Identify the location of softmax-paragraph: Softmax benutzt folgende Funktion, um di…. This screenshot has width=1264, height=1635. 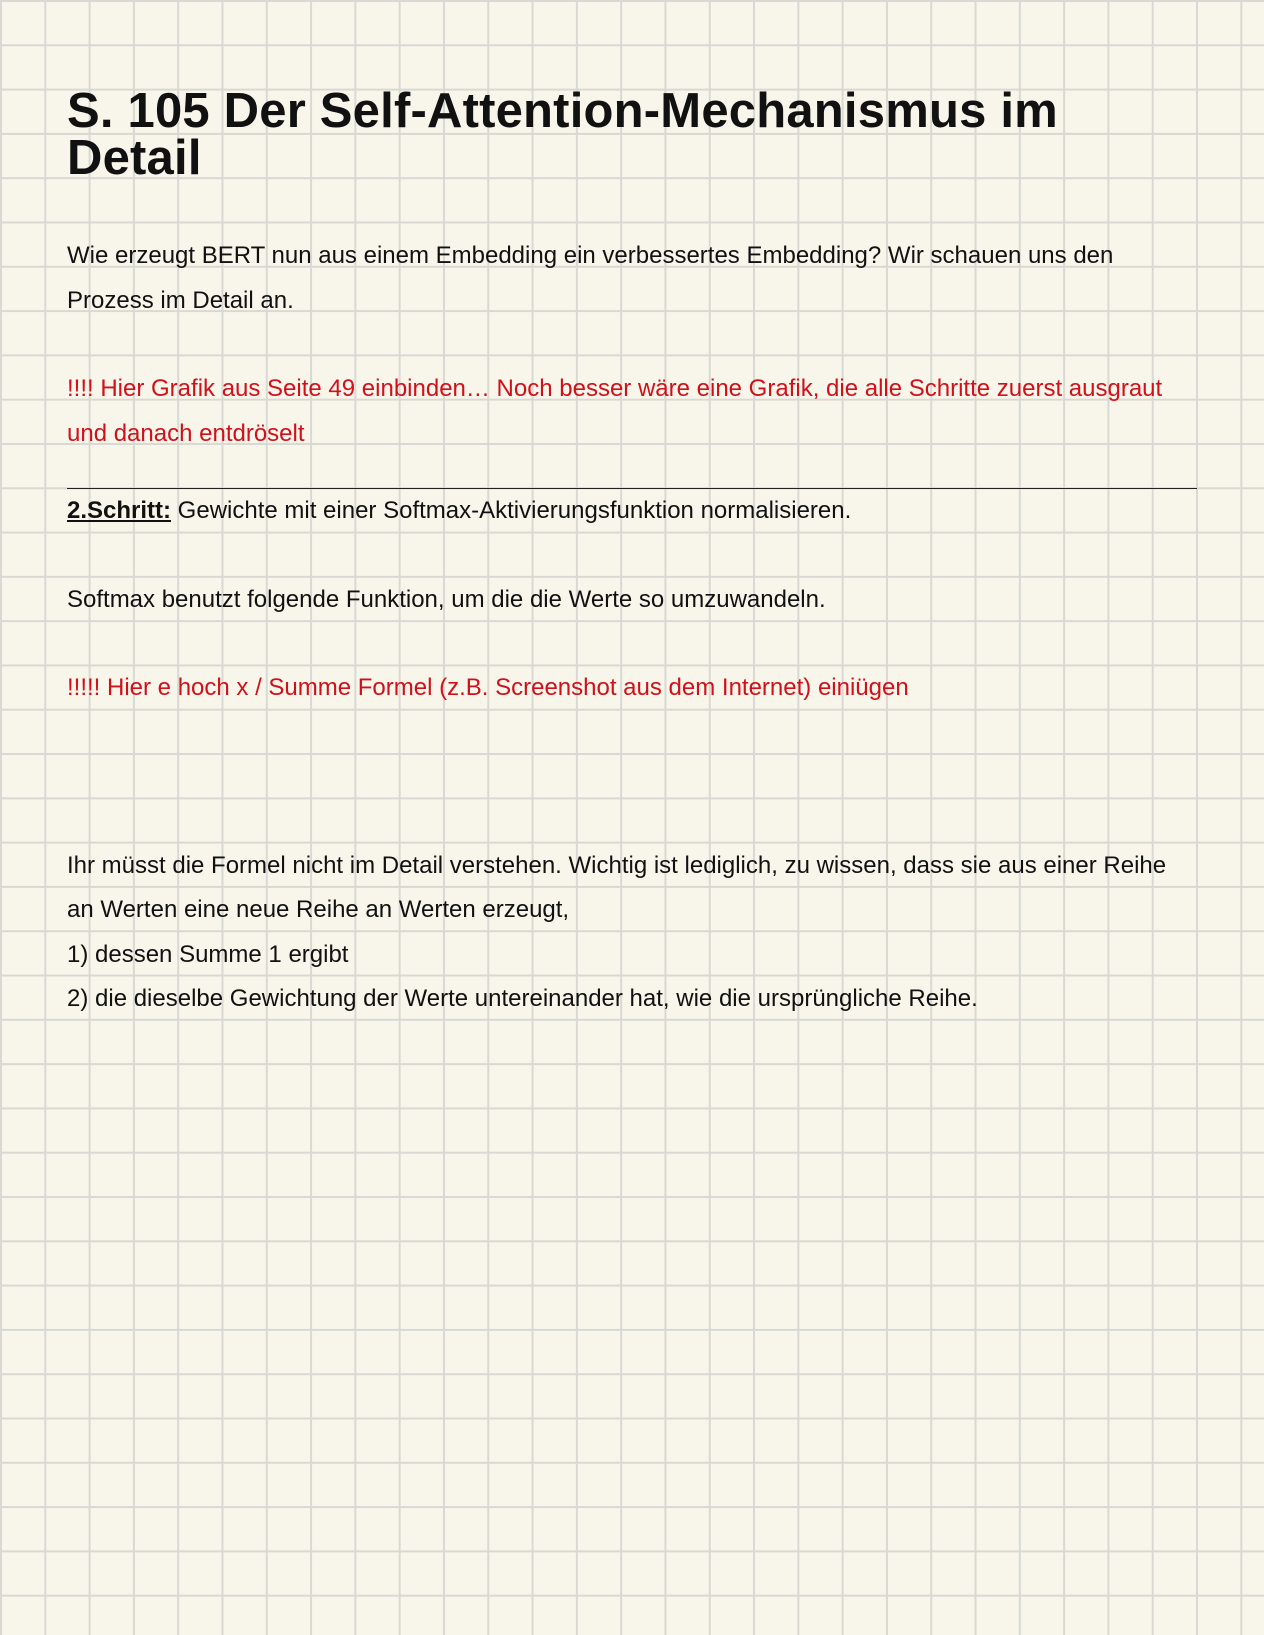
(446, 599).